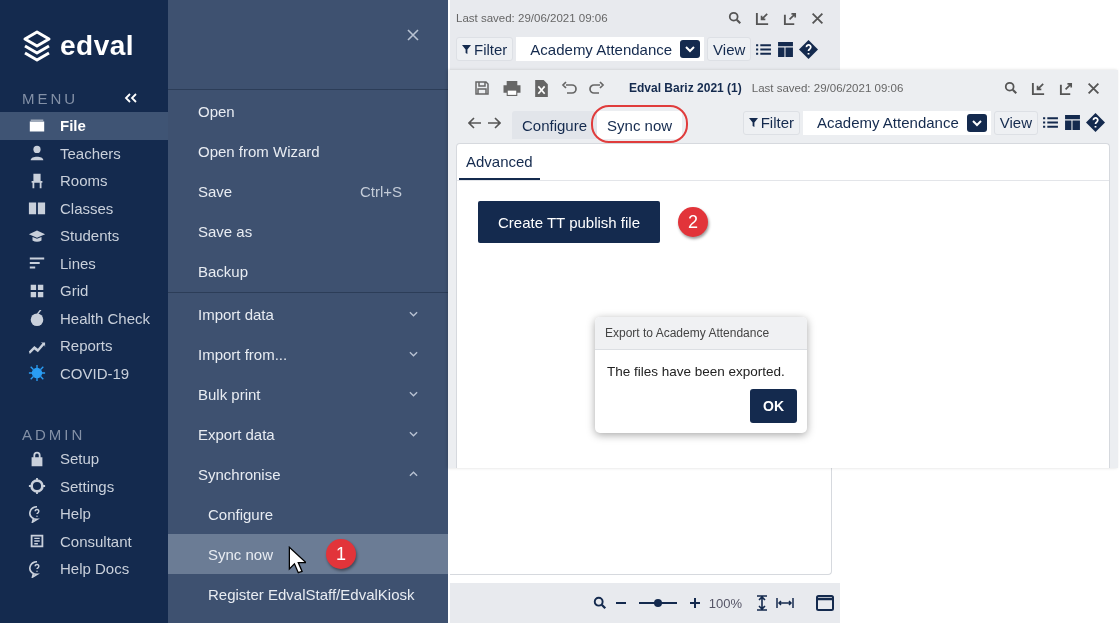 This screenshot has width=1120, height=623. What do you see at coordinates (1050, 122) in the screenshot?
I see `list-icon` at bounding box center [1050, 122].